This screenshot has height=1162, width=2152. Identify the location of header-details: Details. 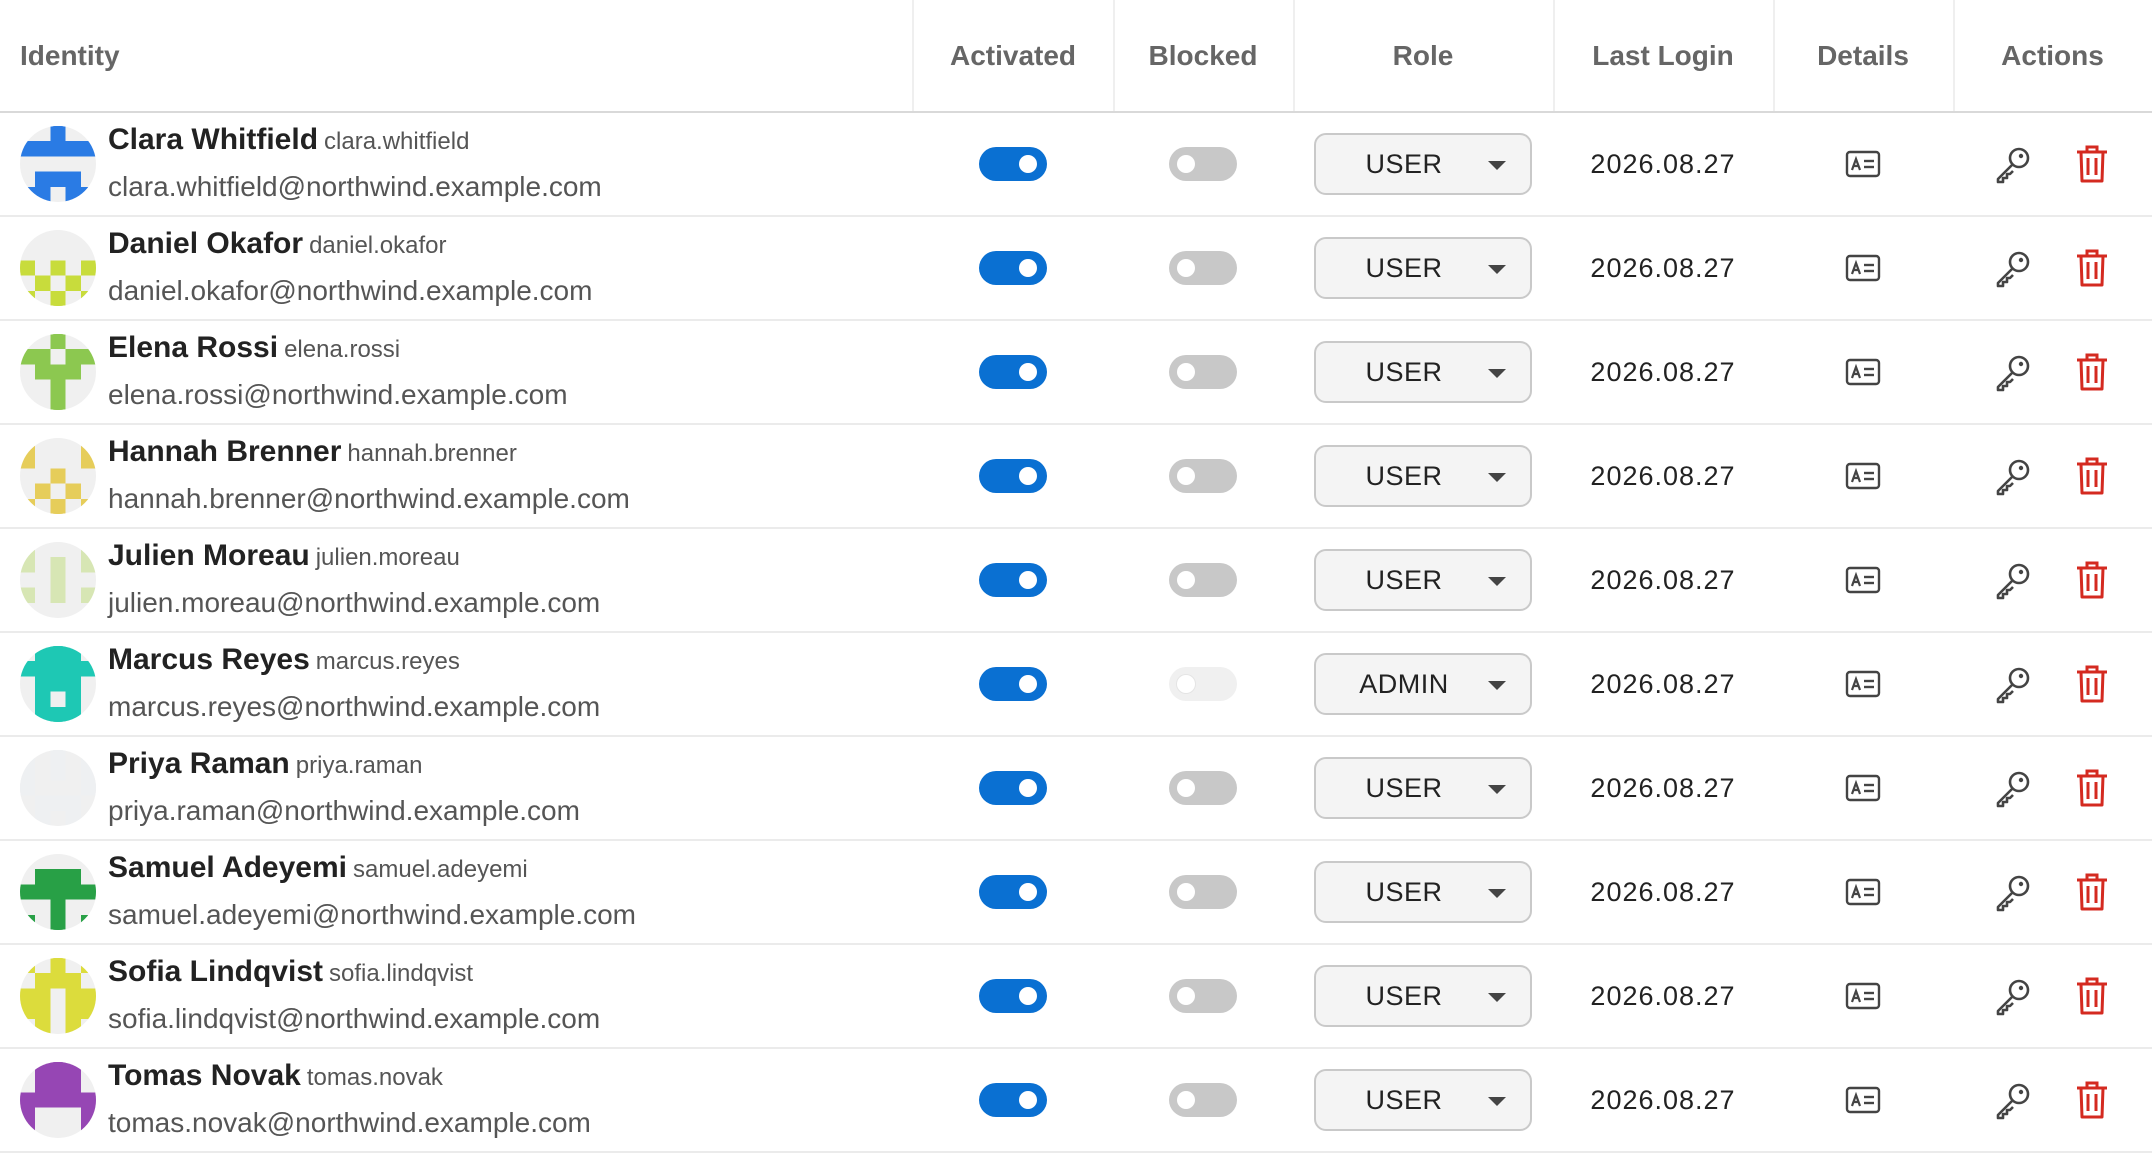
(1863, 55).